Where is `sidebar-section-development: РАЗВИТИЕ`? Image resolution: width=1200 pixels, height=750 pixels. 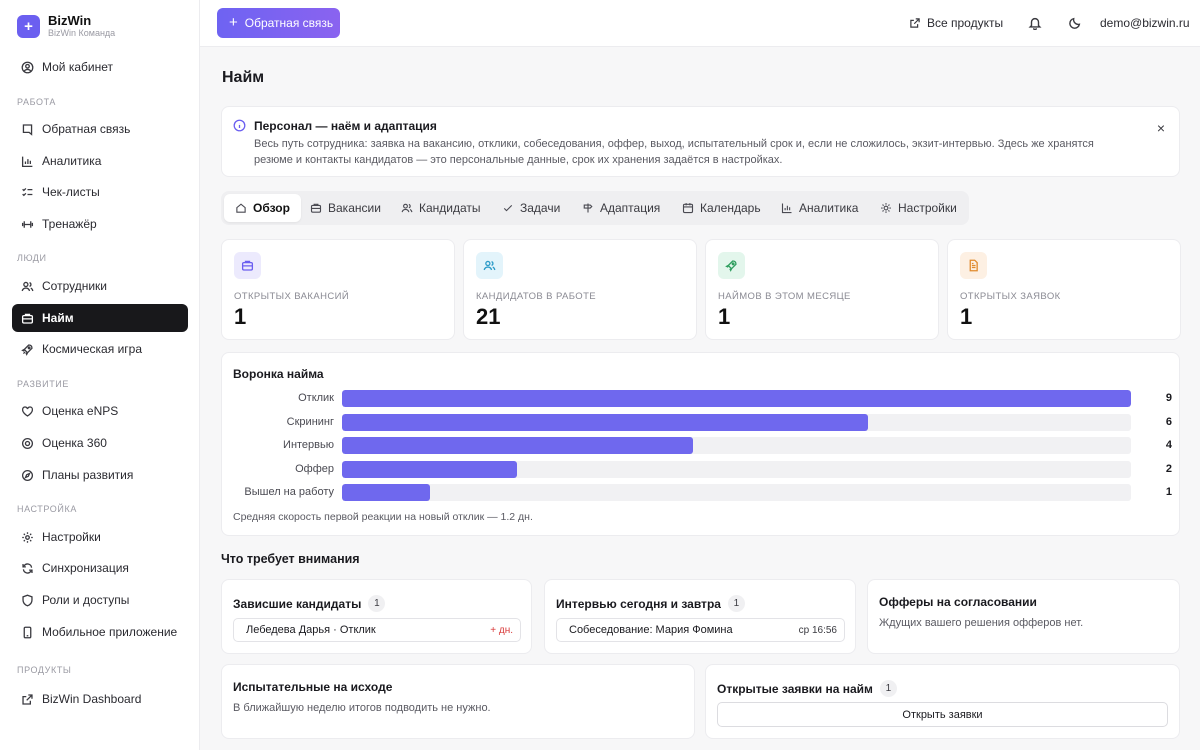 sidebar-section-development: РАЗВИТИЕ is located at coordinates (43, 384).